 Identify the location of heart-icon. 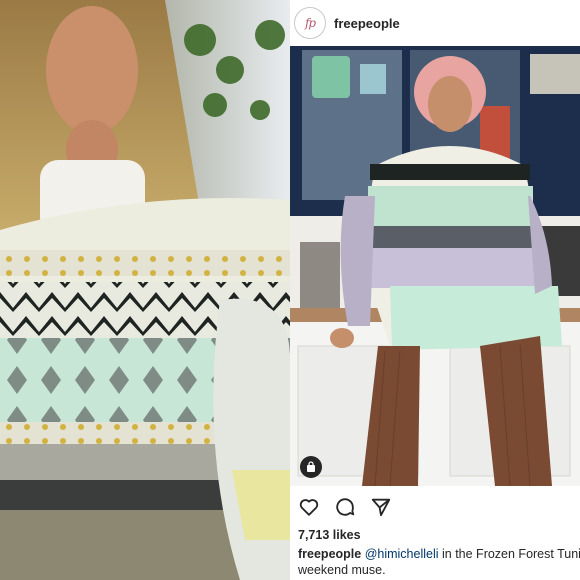
(309, 507).